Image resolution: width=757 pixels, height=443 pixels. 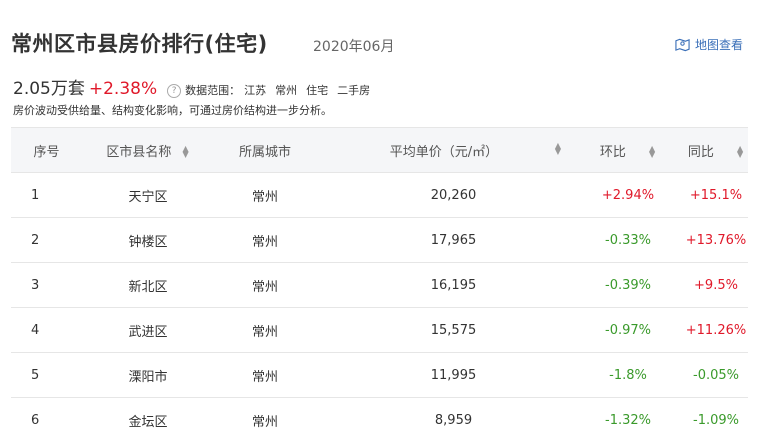 I want to click on scope-city: 常州, so click(x=286, y=90).